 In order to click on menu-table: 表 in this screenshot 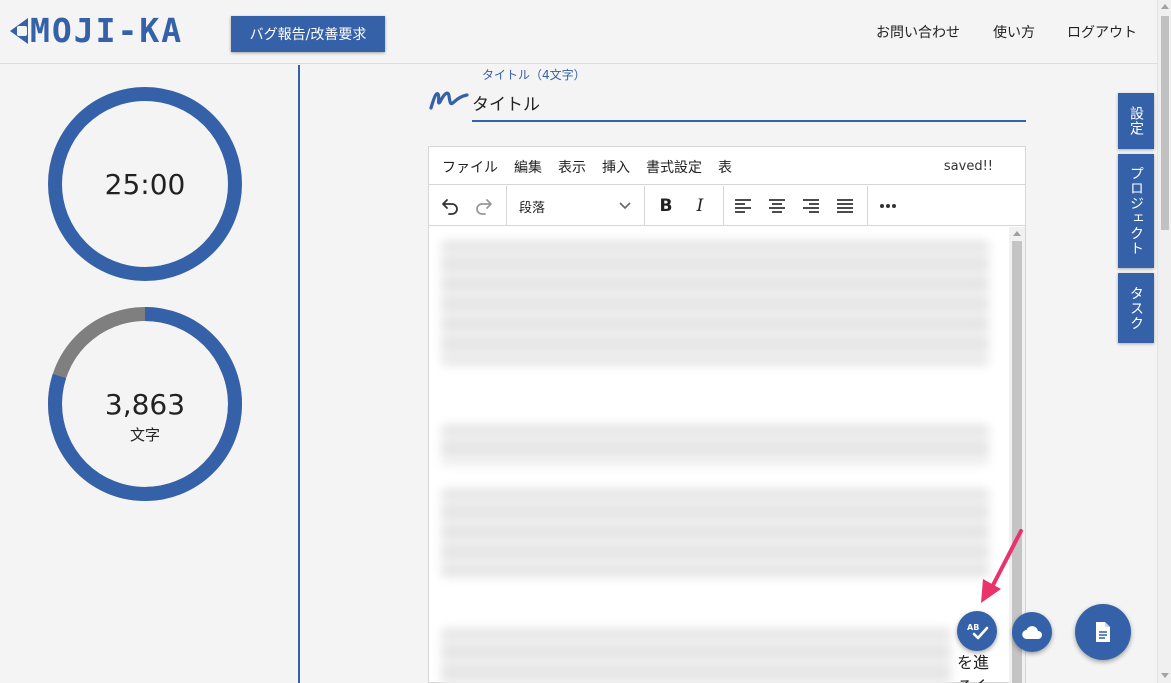, I will do `click(725, 167)`.